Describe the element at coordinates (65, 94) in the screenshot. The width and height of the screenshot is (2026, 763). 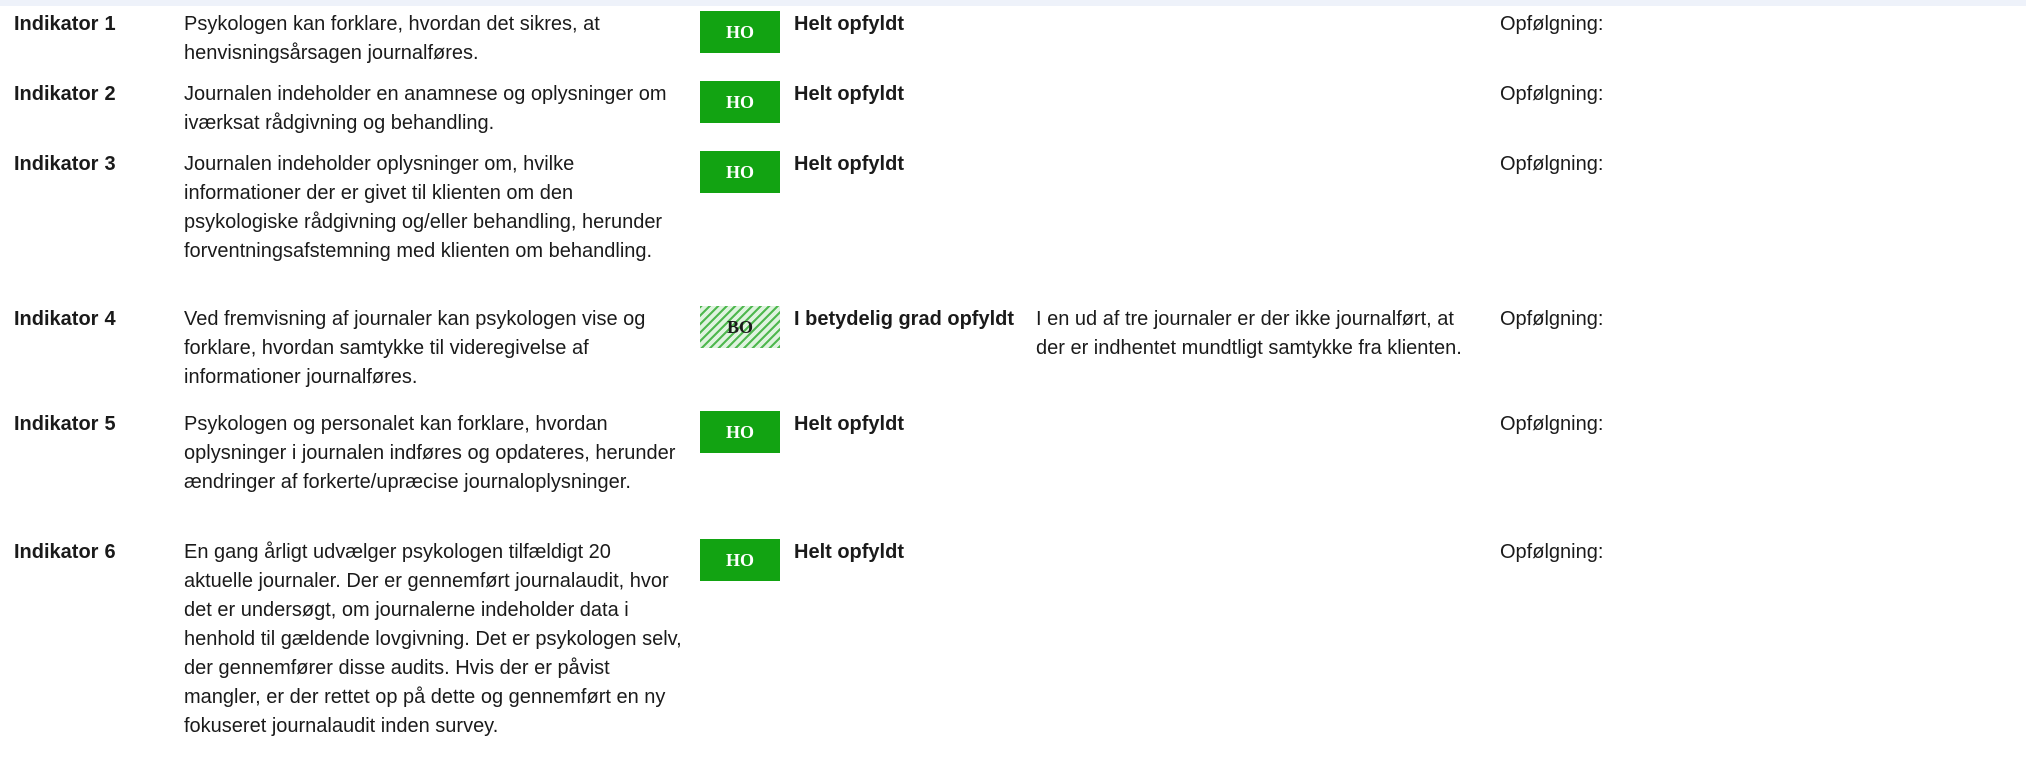
I see `indicator-label: Indikator 2` at that location.